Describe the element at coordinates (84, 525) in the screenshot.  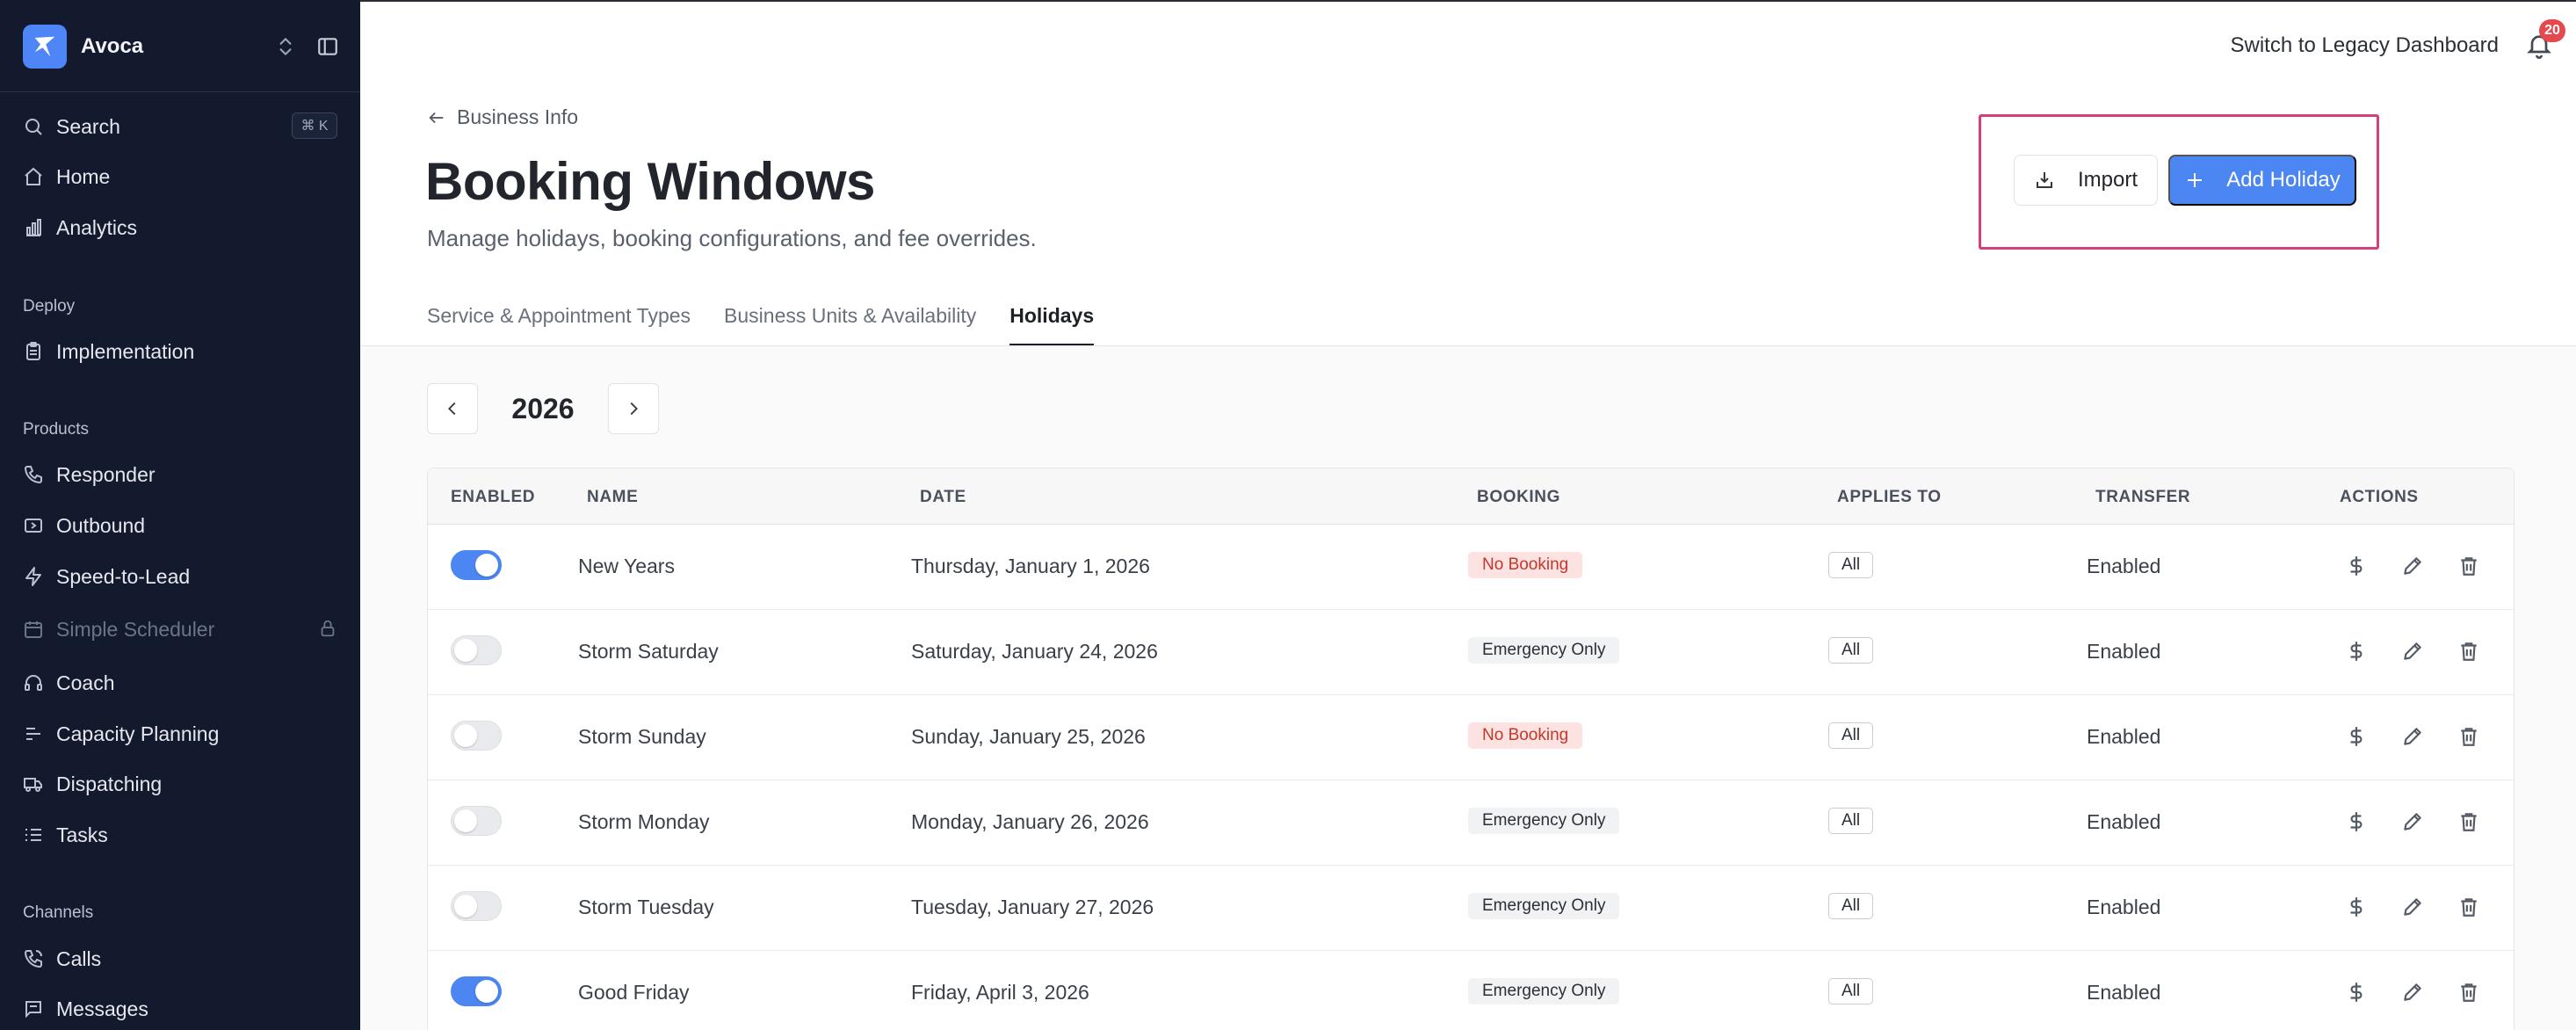
I see `sidebar-item-outbound: Outbound` at that location.